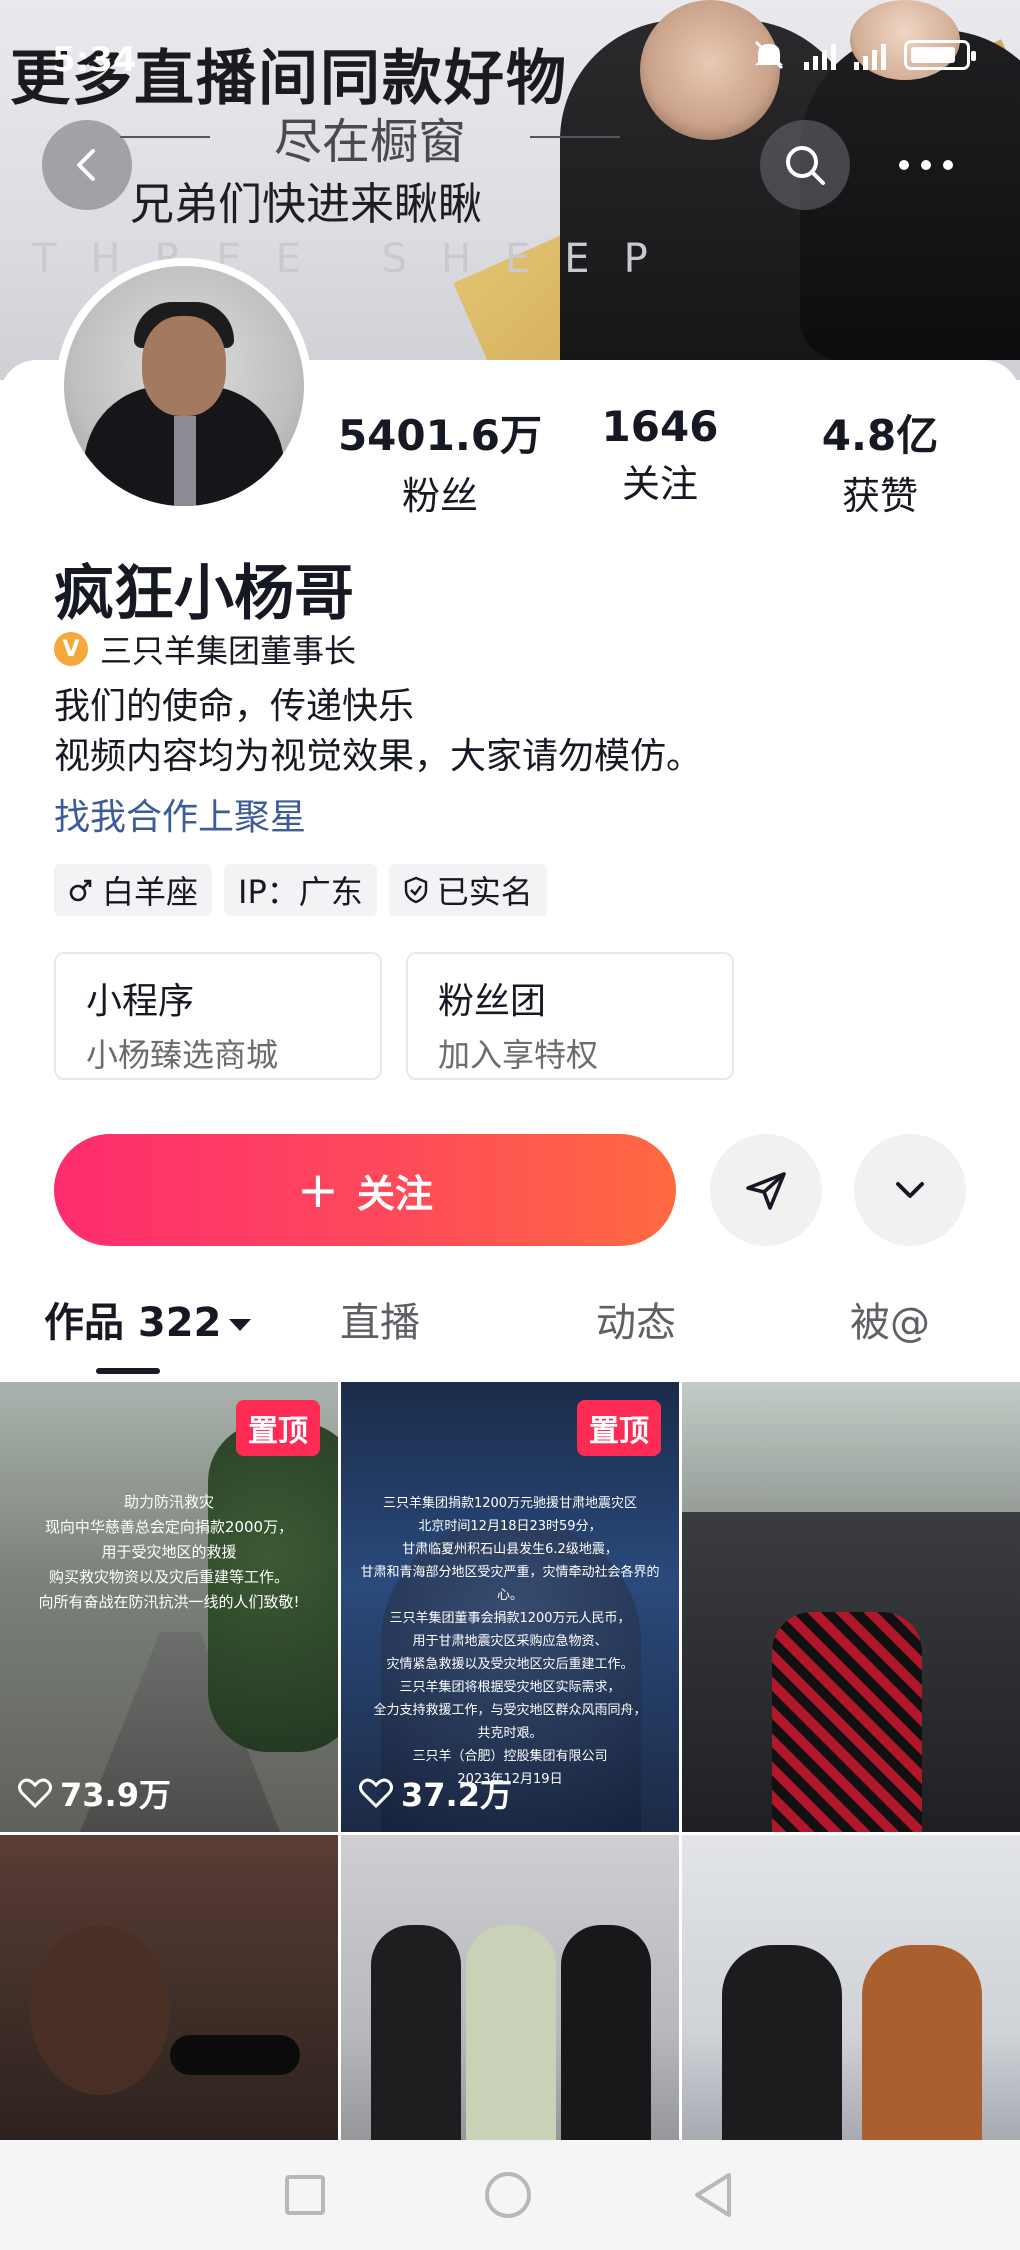  What do you see at coordinates (508, 2195) in the screenshot?
I see `home-button` at bounding box center [508, 2195].